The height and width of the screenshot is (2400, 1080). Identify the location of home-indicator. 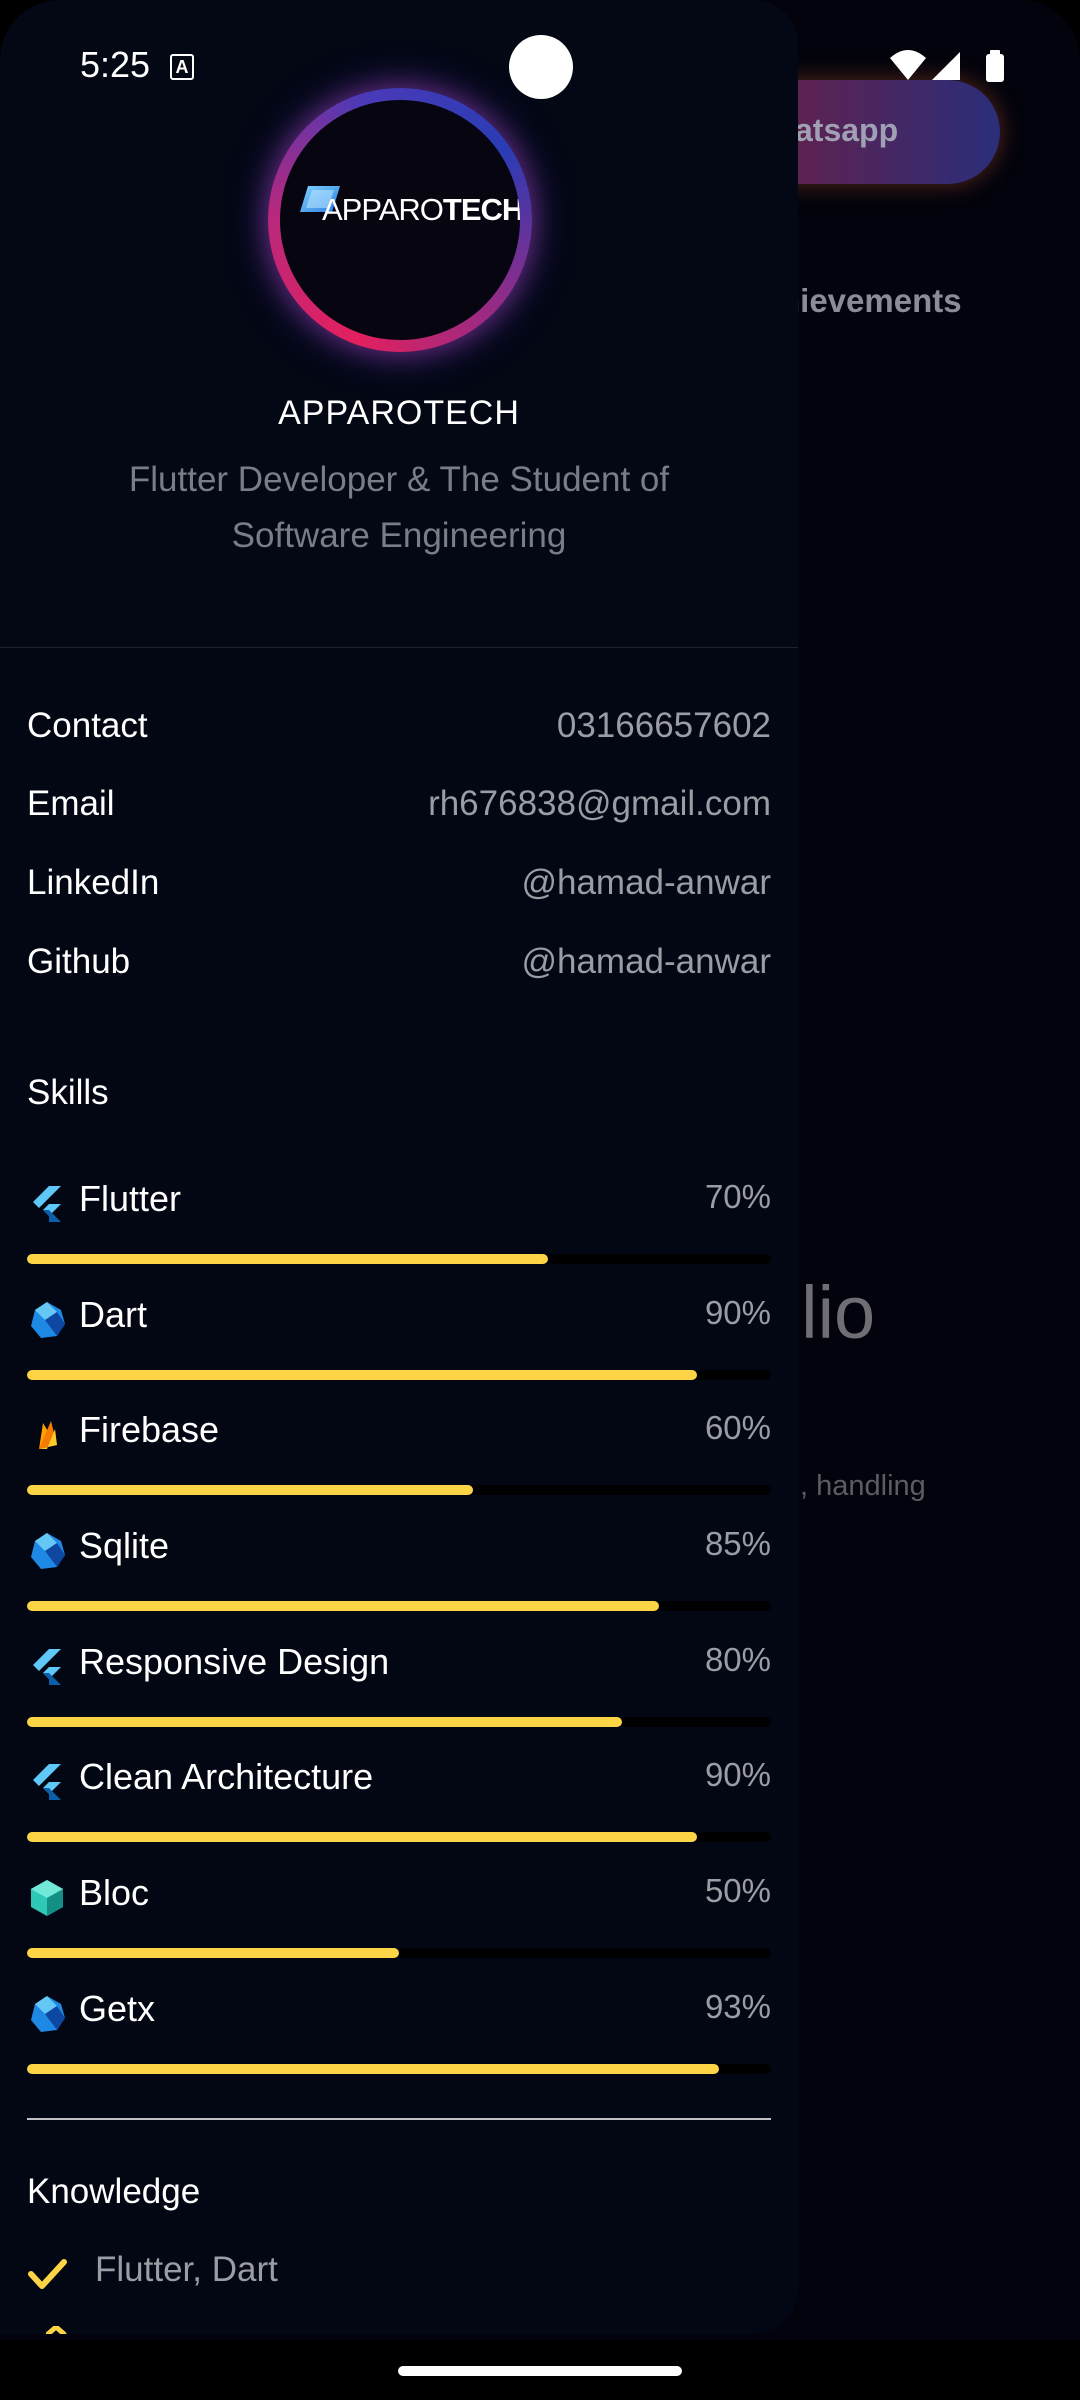
(540, 2371).